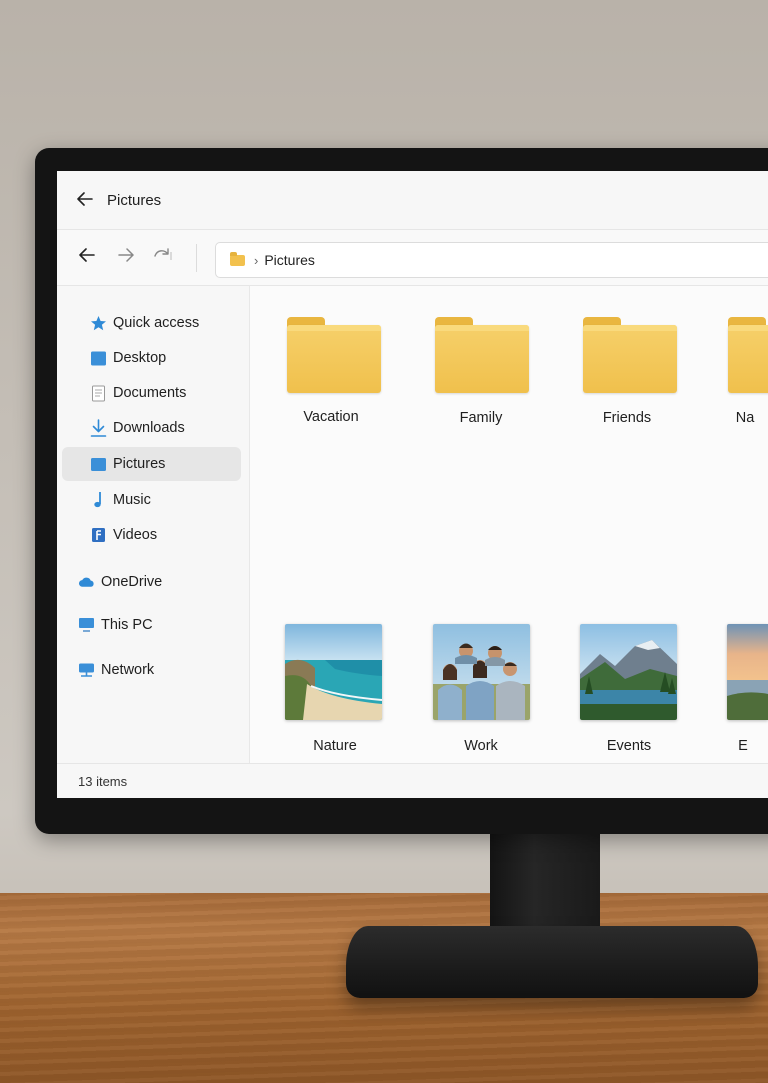  I want to click on sidebar-item-label: Documents, so click(150, 393).